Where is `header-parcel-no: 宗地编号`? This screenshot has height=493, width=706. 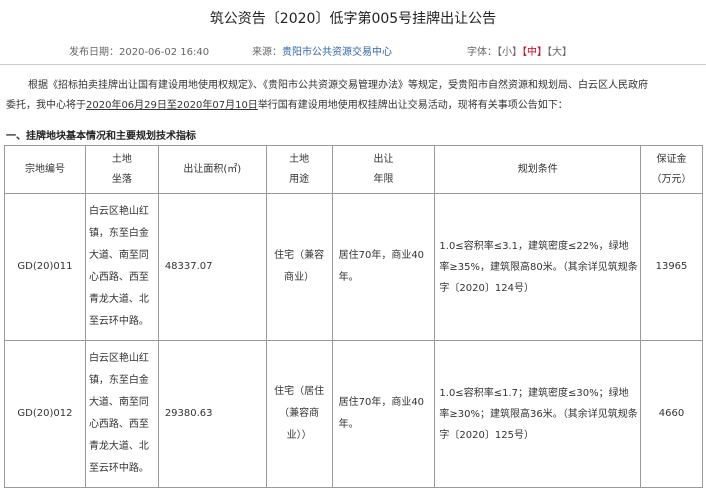
header-parcel-no: 宗地编号 is located at coordinates (45, 169).